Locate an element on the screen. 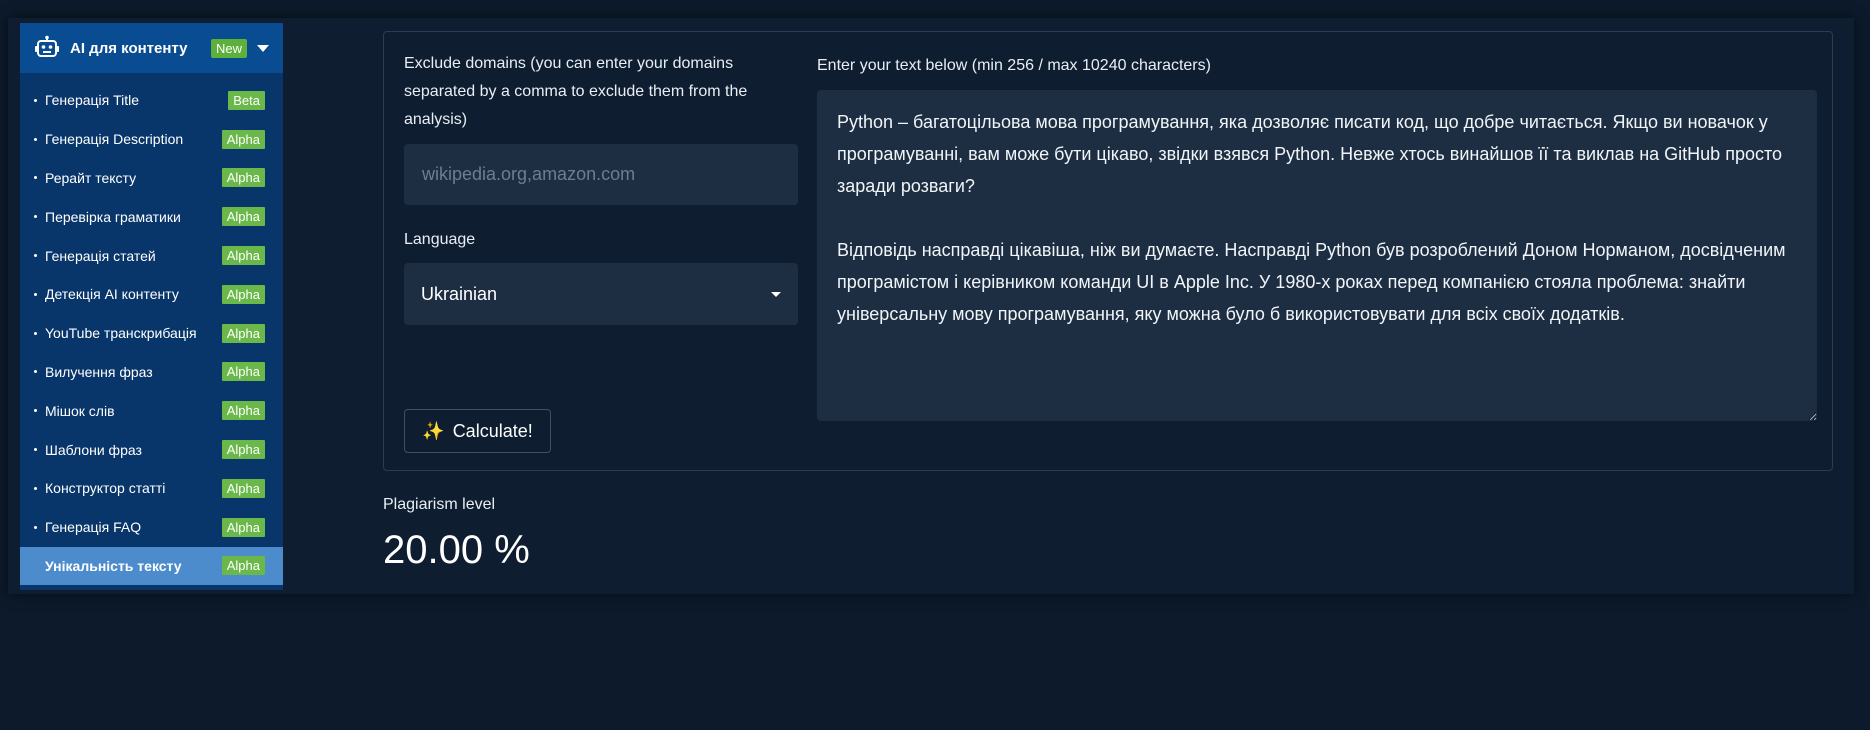  sidebar-header: AI для контенту New is located at coordinates (151, 48).